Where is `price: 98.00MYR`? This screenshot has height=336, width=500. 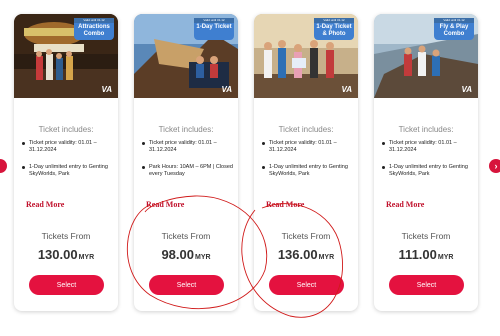 price: 98.00MYR is located at coordinates (186, 255).